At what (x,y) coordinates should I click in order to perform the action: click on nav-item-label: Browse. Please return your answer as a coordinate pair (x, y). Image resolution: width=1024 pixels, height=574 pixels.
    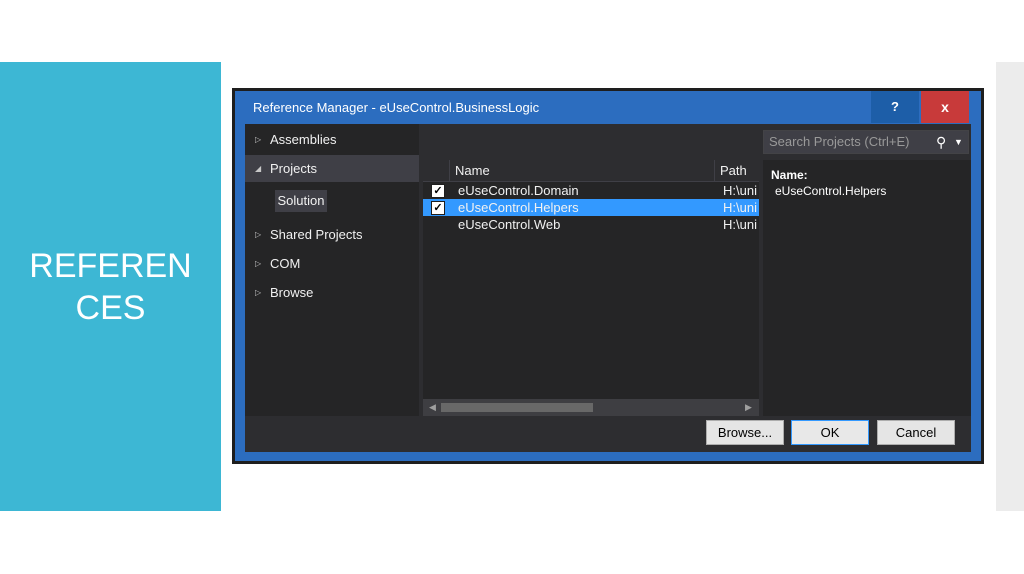
    Looking at the image, I should click on (292, 292).